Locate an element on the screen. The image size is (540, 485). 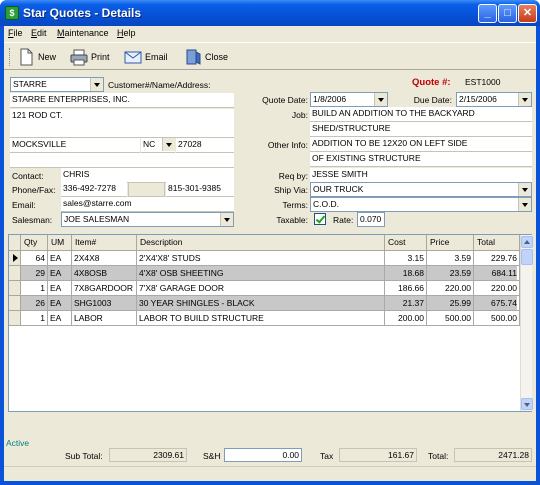
phone-field: 336-492-7278 is located at coordinates (94, 189).